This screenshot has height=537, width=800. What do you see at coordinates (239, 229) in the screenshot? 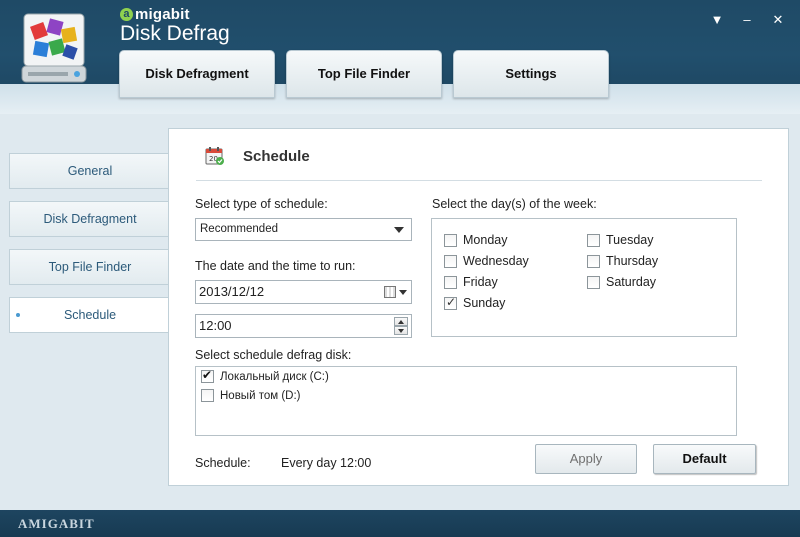
I see `schedule-type-value: Recommended` at bounding box center [239, 229].